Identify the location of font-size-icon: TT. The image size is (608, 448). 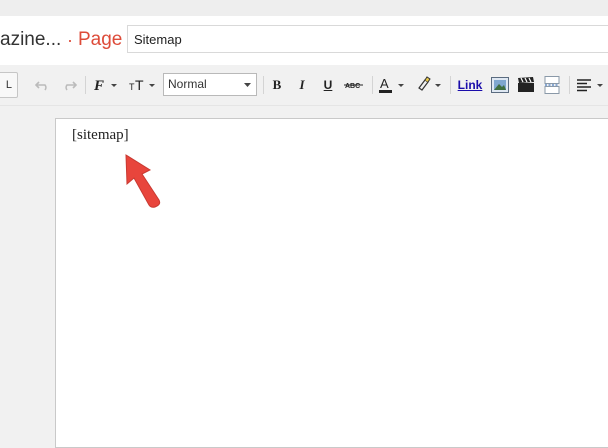
(143, 85).